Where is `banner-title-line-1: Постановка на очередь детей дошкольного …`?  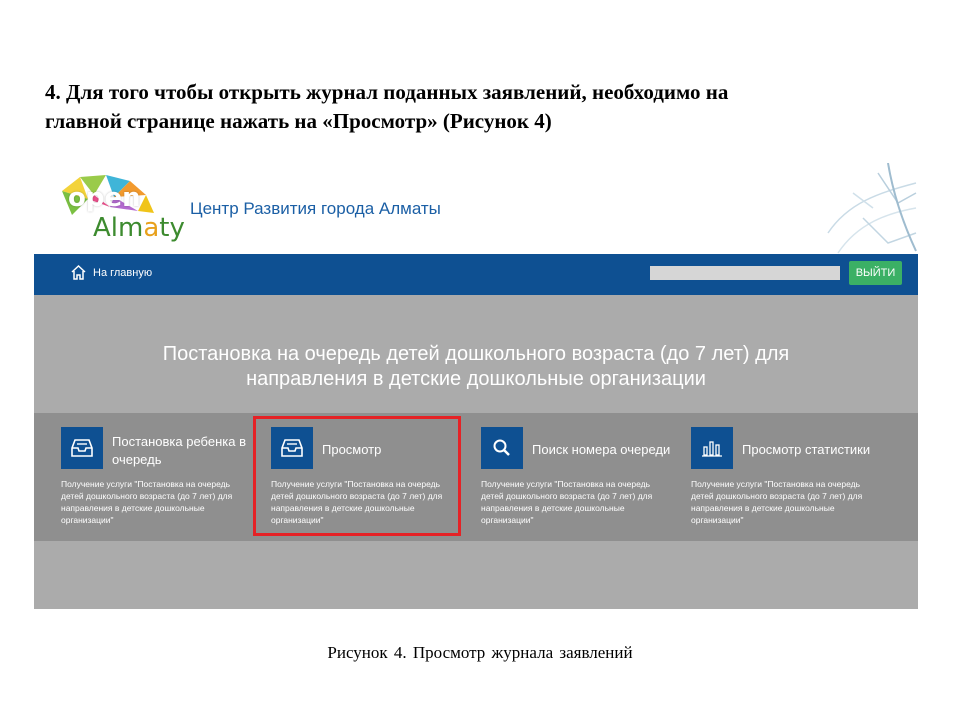 banner-title-line-1: Постановка на очередь детей дошкольного … is located at coordinates (476, 354).